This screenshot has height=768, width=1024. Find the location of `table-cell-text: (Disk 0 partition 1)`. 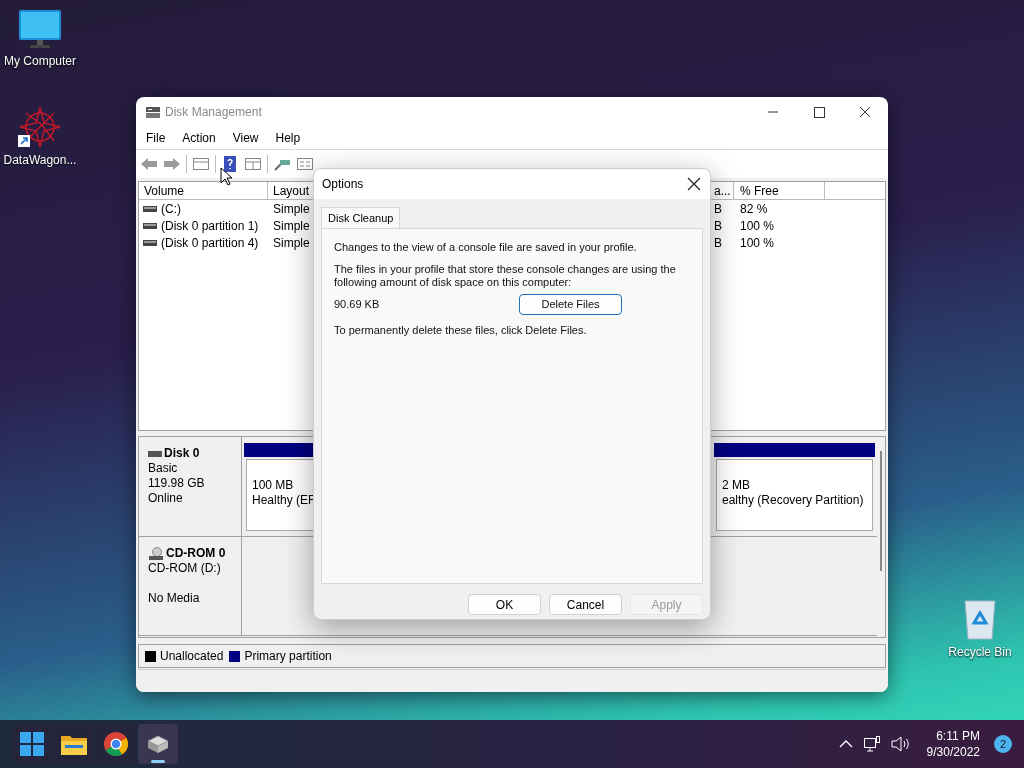

table-cell-text: (Disk 0 partition 1) is located at coordinates (210, 226).